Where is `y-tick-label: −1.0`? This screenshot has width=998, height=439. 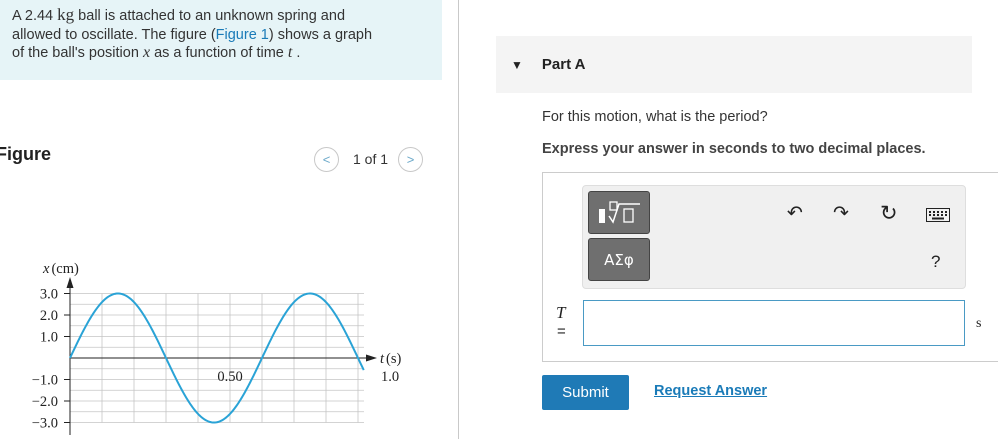
y-tick-label: −1.0 is located at coordinates (45, 381).